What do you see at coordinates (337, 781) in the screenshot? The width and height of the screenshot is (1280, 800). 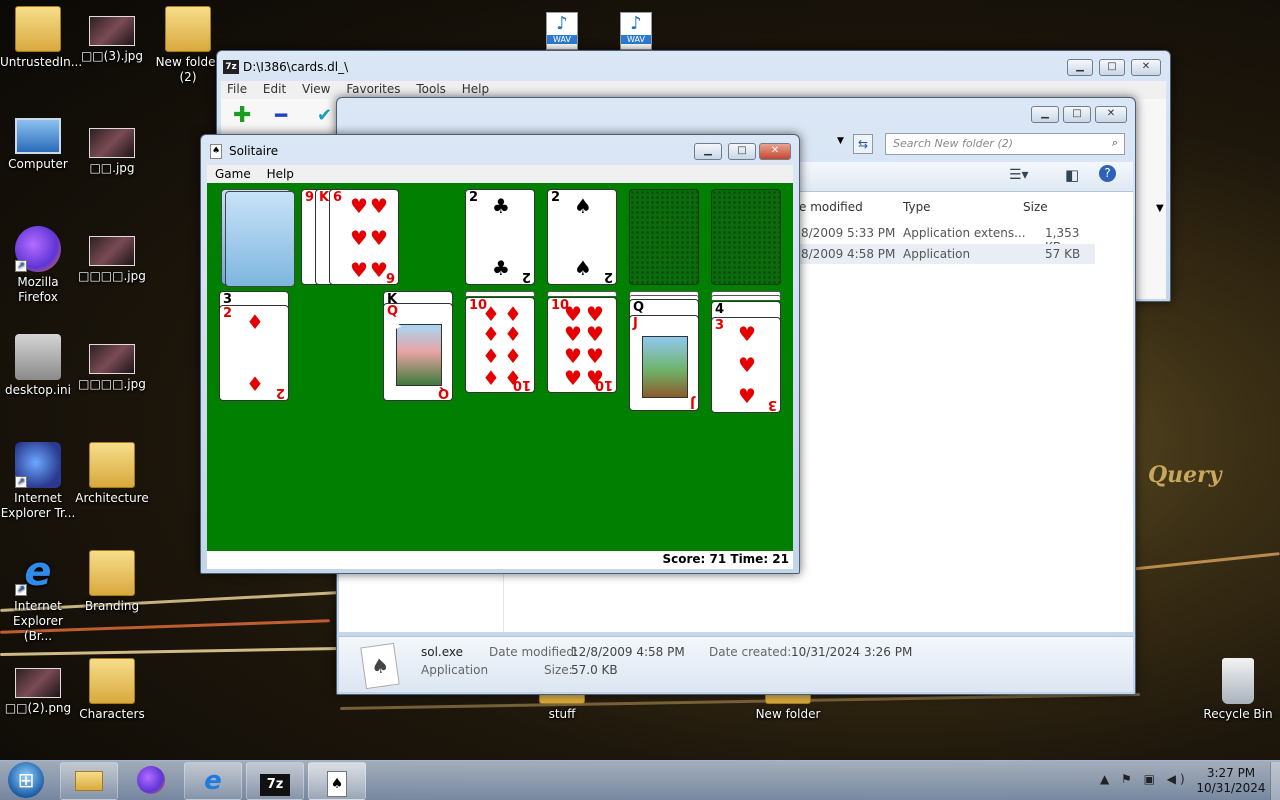 I see `taskbar-solitaire-button: ♠` at bounding box center [337, 781].